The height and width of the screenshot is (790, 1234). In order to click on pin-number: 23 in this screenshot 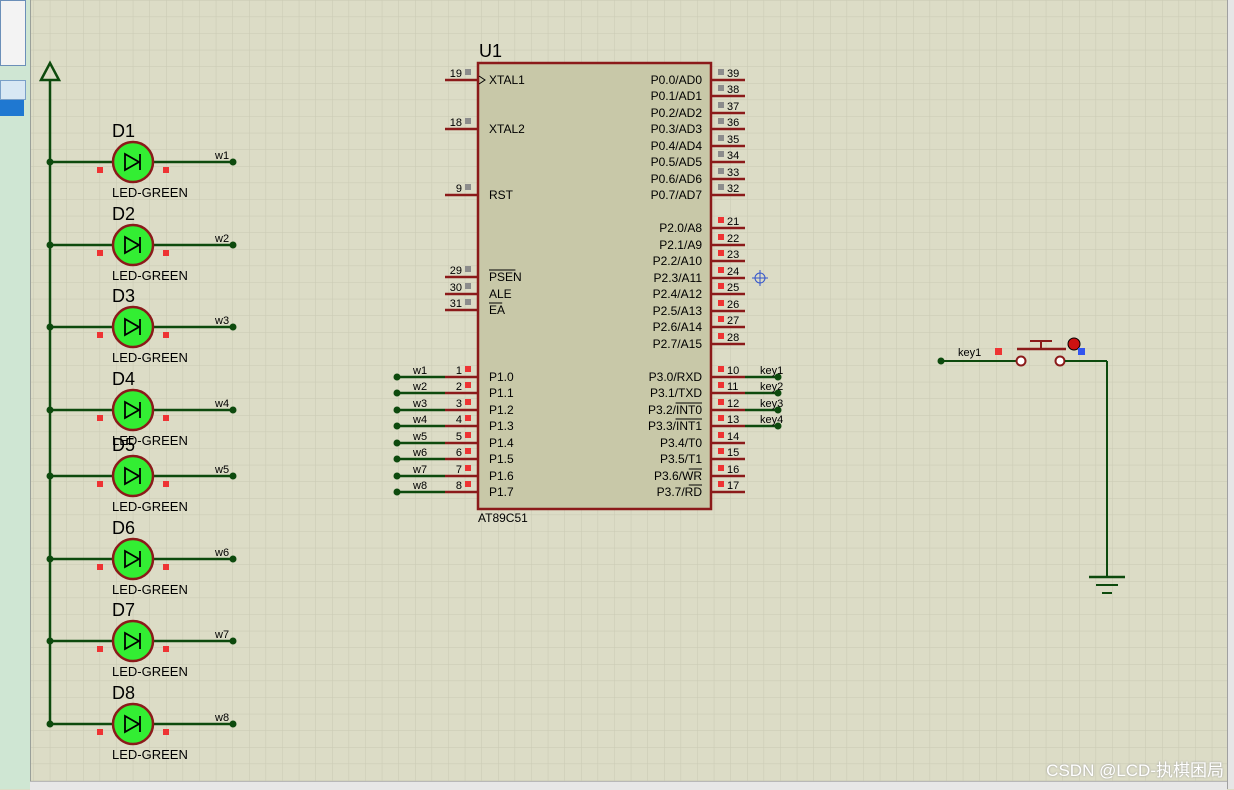, I will do `click(733, 255)`.